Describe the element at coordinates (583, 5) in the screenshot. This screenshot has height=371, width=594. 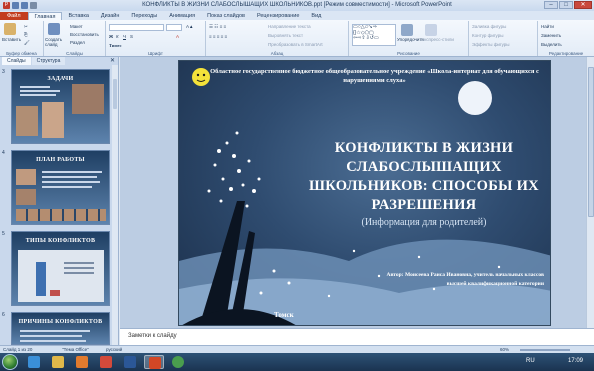
I see `close-button: ✕` at that location.